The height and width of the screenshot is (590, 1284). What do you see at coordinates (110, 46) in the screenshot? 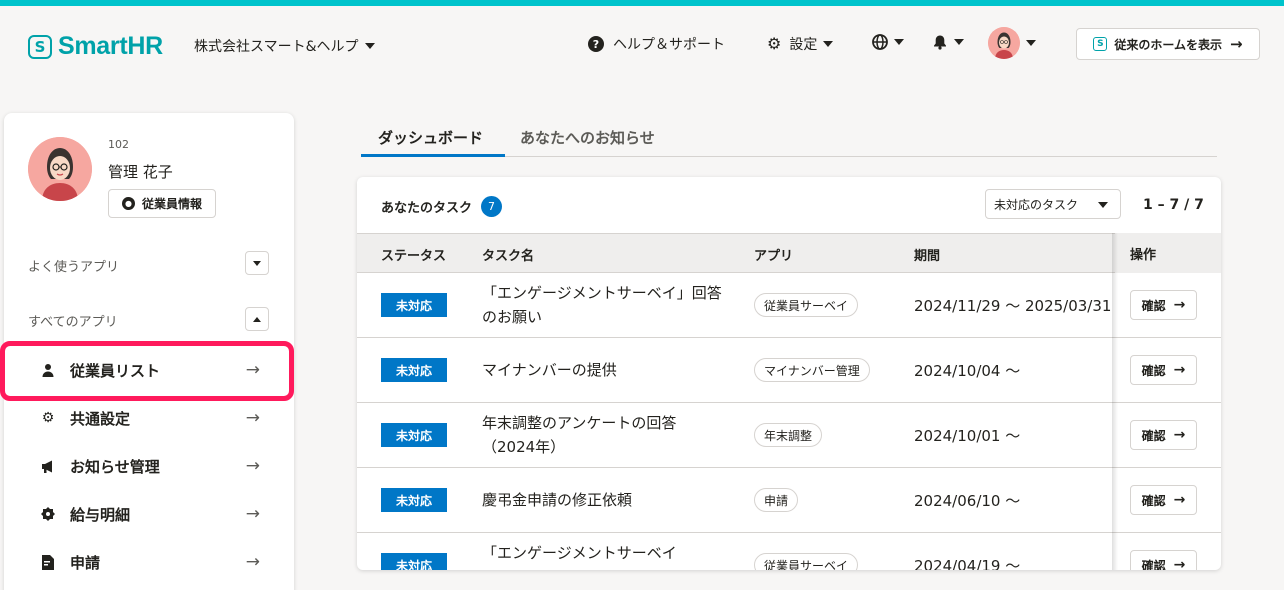
I see `brand-name: SmartHR` at bounding box center [110, 46].